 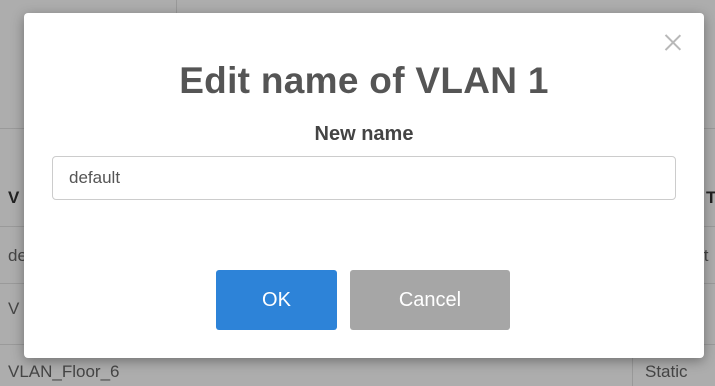 What do you see at coordinates (673, 42) in the screenshot?
I see `close-icon` at bounding box center [673, 42].